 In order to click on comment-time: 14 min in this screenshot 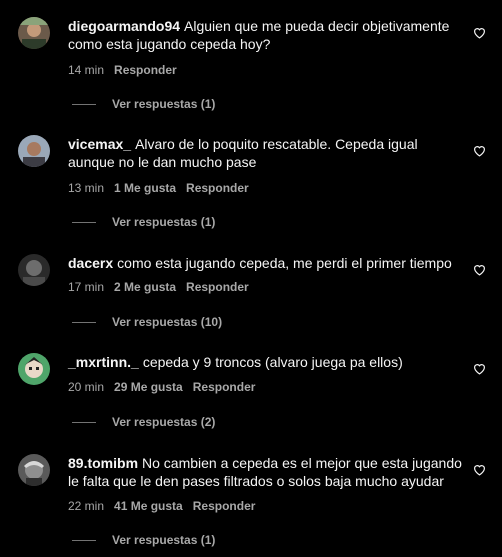, I will do `click(86, 70)`.